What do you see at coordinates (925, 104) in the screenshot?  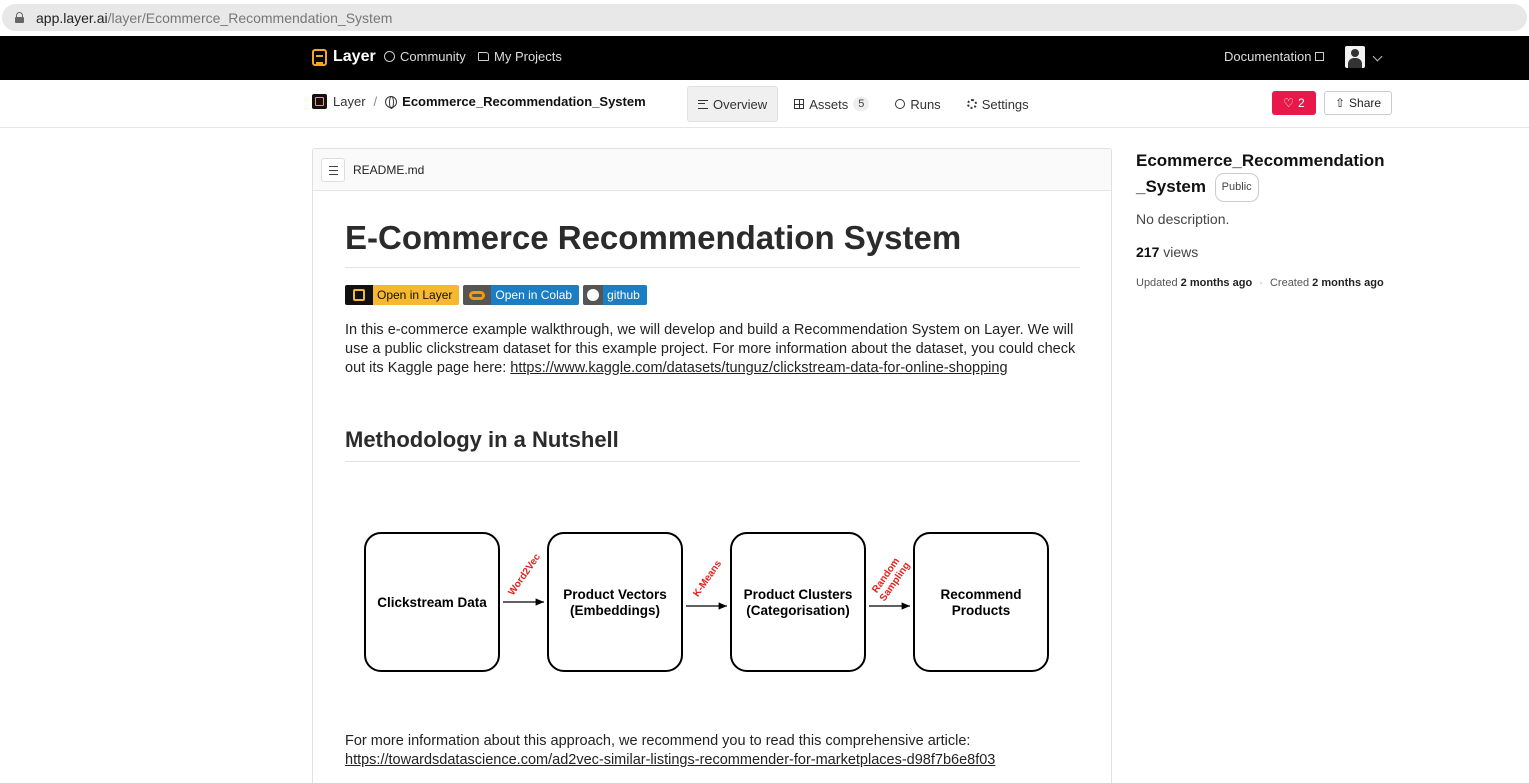 I see `tab-runs-label: Runs` at bounding box center [925, 104].